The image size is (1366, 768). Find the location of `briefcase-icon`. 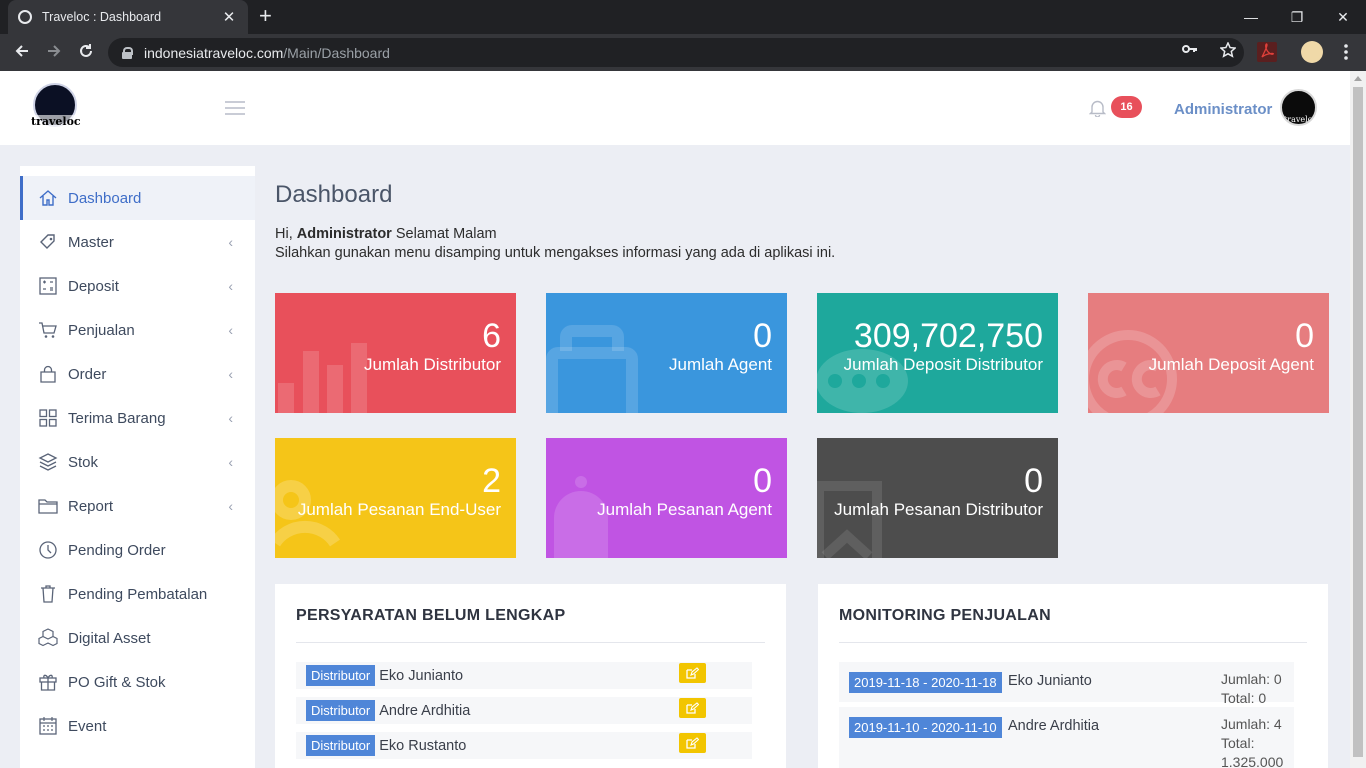

briefcase-icon is located at coordinates (592, 369).